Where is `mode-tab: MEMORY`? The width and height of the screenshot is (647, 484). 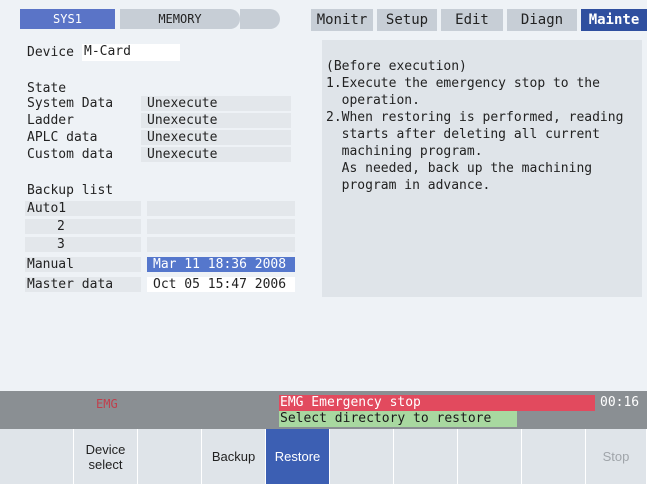 mode-tab: MEMORY is located at coordinates (180, 19).